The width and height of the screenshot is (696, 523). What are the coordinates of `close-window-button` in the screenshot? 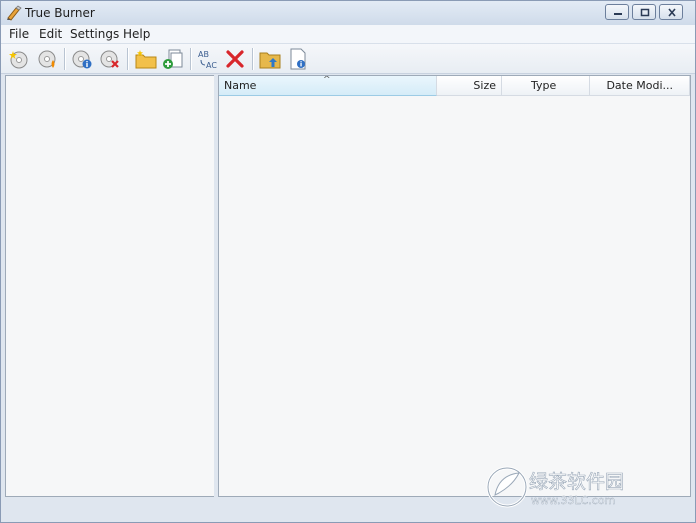 It's located at (671, 12).